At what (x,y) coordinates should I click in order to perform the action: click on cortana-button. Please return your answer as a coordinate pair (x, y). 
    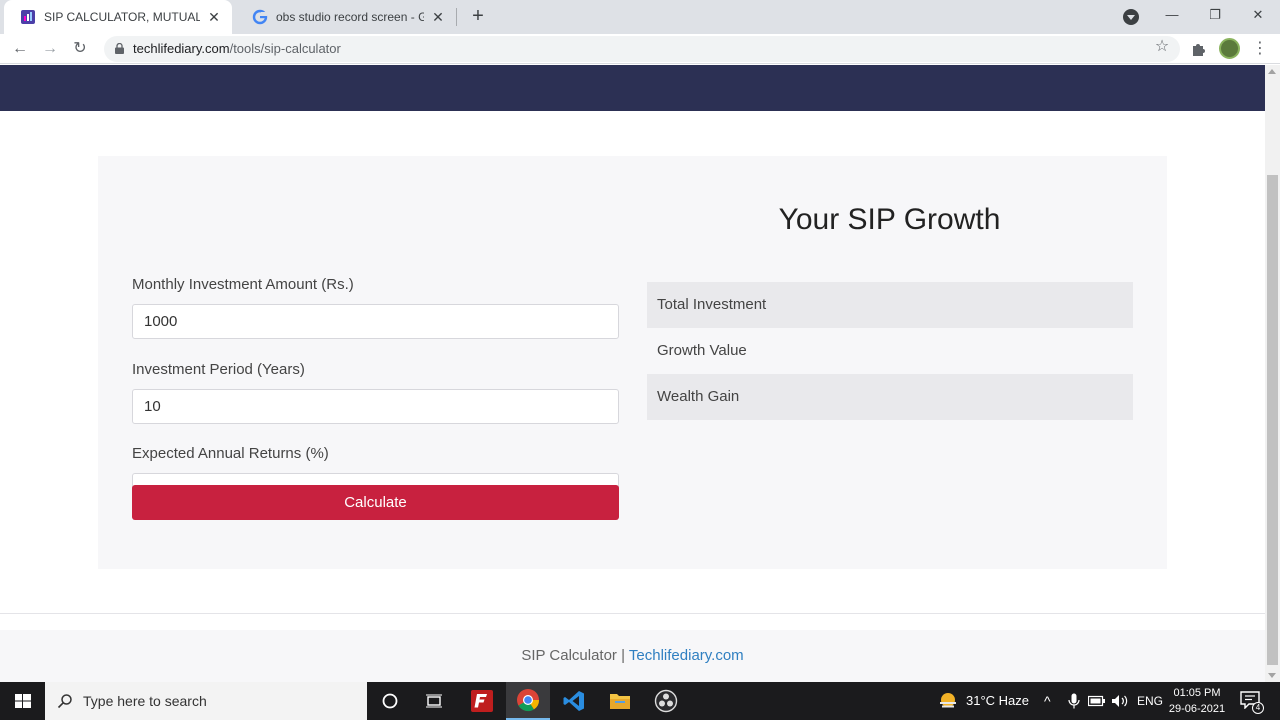
    Looking at the image, I should click on (390, 701).